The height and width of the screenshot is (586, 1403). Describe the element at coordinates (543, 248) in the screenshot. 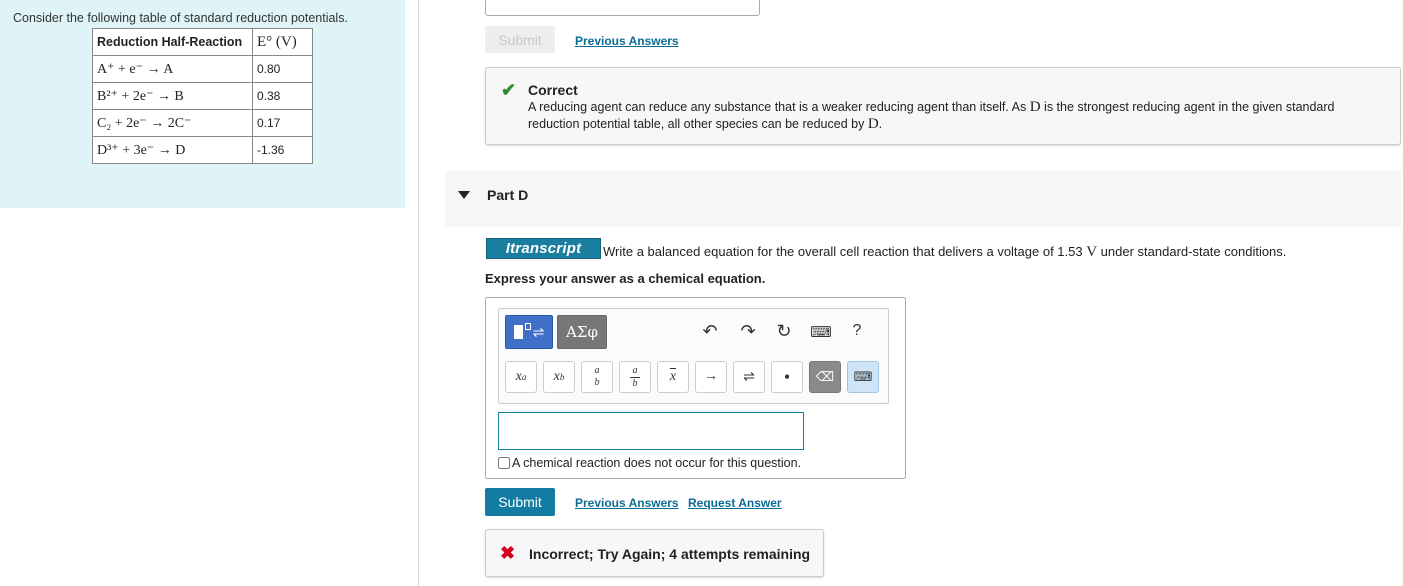

I see `transcript-badge: Itranscript` at that location.